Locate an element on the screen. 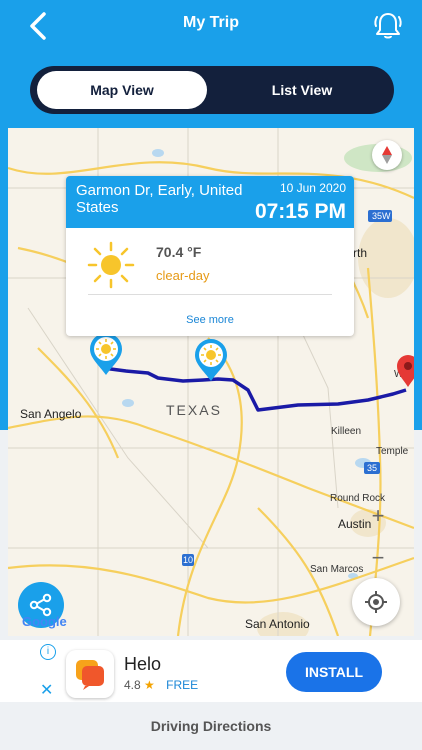 This screenshot has width=422, height=750. highway-10-label: 10 is located at coordinates (188, 560).